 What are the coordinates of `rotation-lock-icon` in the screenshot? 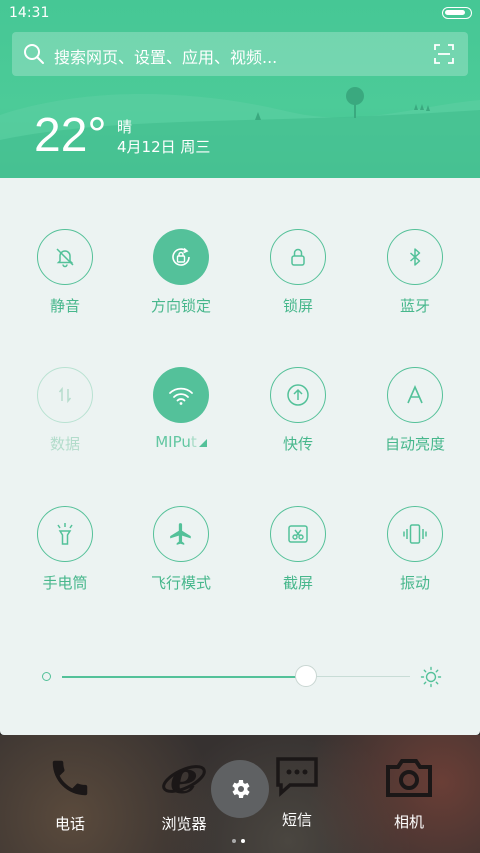 It's located at (181, 256).